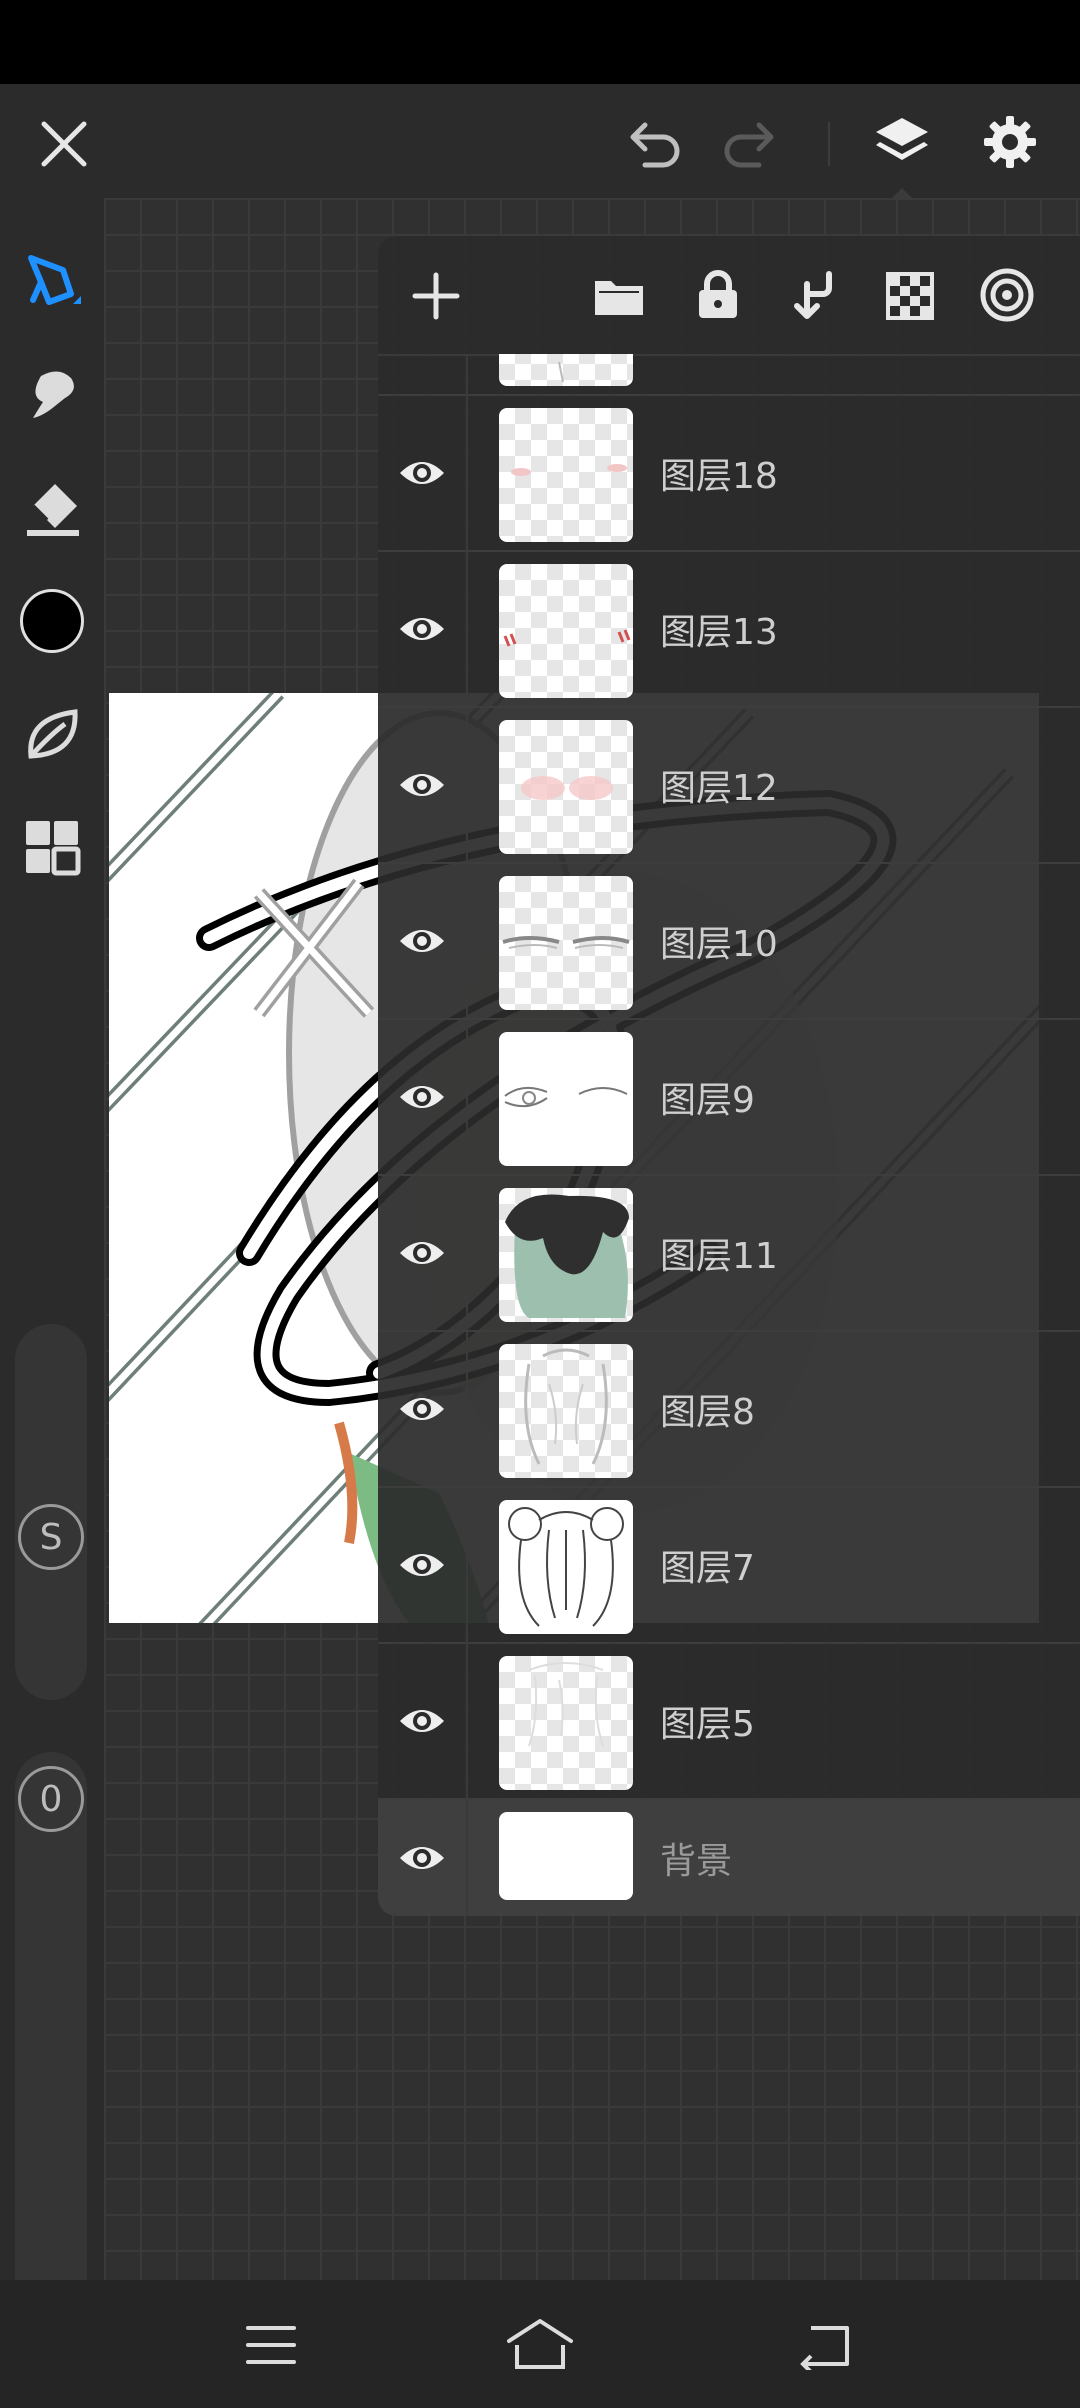 Image resolution: width=1080 pixels, height=2408 pixels. What do you see at coordinates (707, 1412) in the screenshot?
I see `layer-name: 图层8` at bounding box center [707, 1412].